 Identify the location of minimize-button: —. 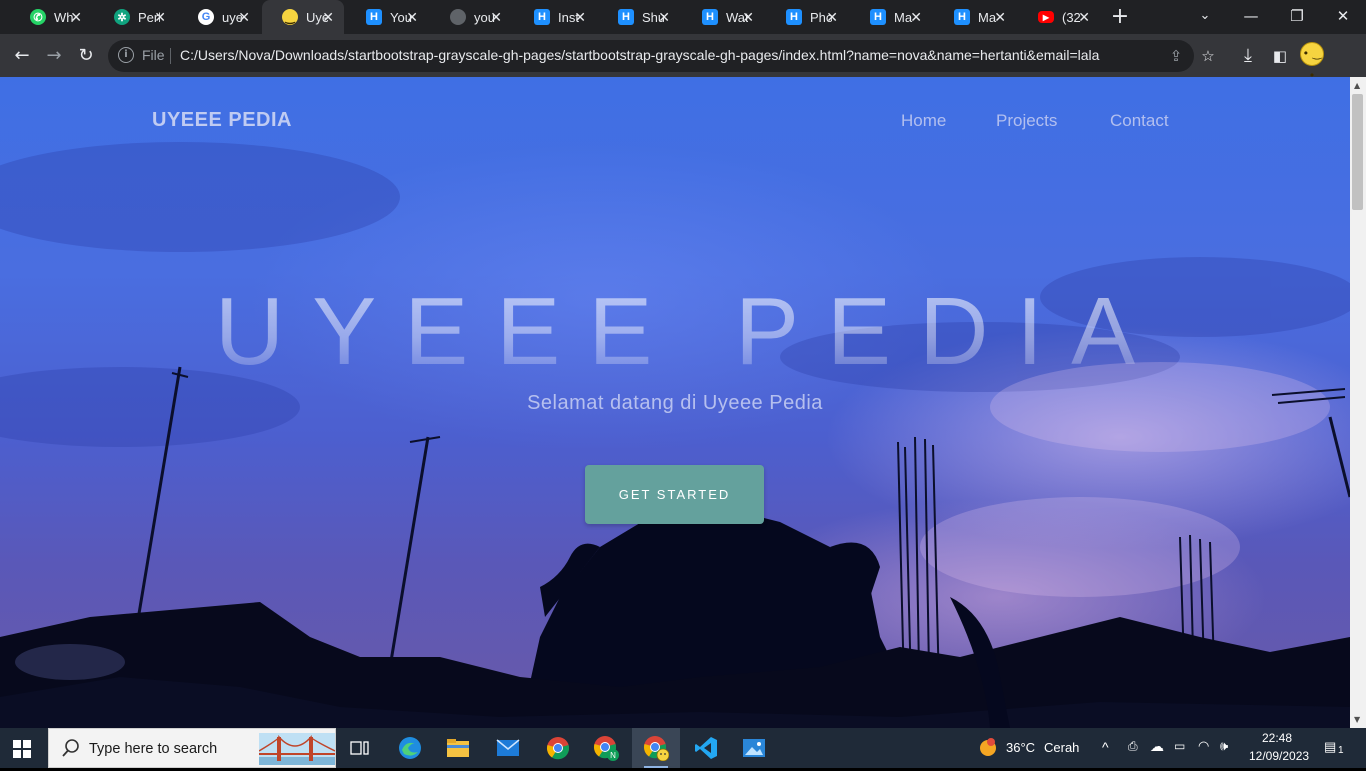
(1251, 17).